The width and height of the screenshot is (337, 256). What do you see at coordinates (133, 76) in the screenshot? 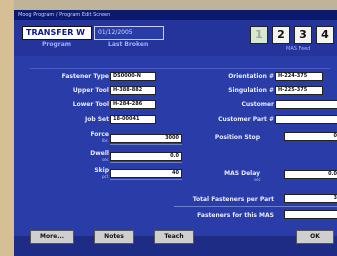
I see `fastener-type-field: DS0000-N` at bounding box center [133, 76].